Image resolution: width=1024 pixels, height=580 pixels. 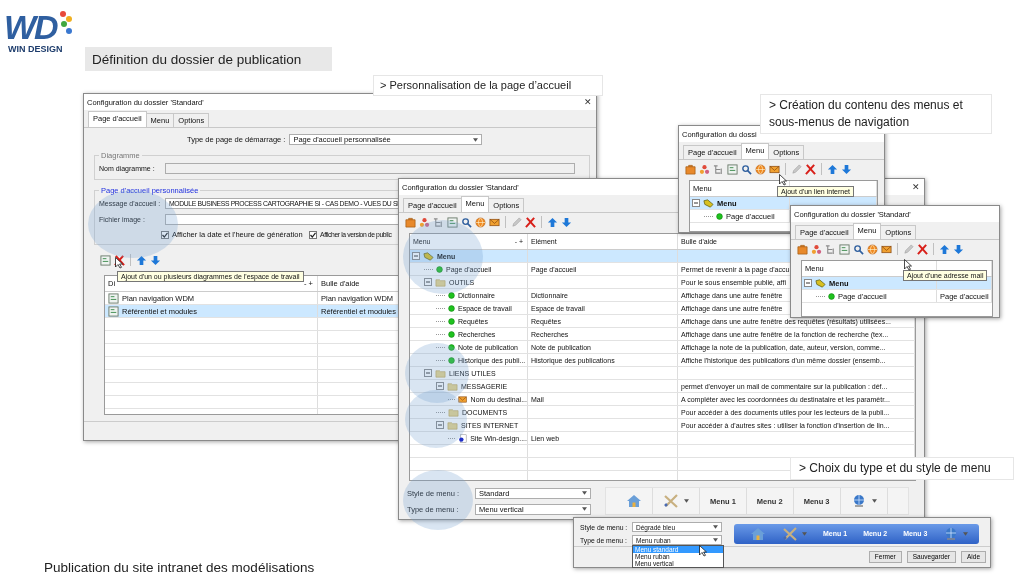 I want to click on cursor-icon, so click(x=119, y=263).